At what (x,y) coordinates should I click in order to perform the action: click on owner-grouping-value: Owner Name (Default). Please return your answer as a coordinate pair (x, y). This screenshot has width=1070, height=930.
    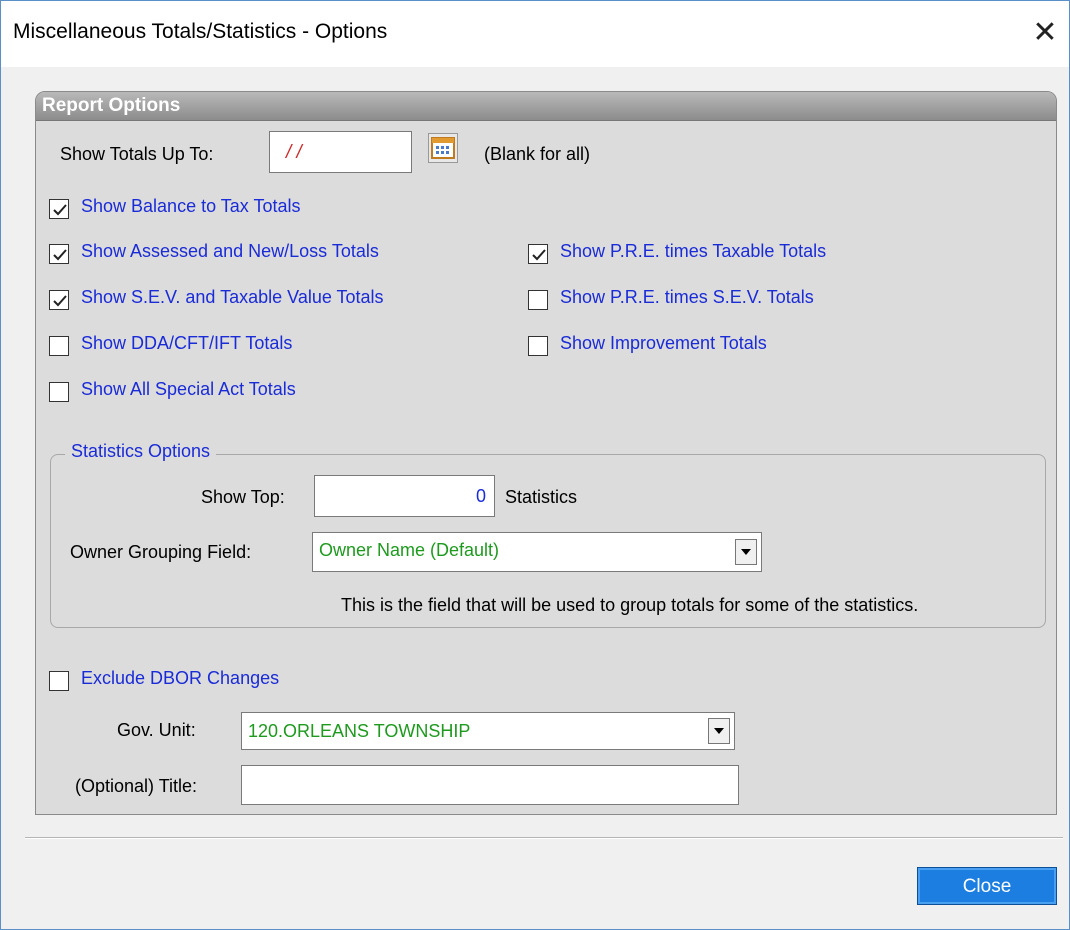
    Looking at the image, I should click on (409, 550).